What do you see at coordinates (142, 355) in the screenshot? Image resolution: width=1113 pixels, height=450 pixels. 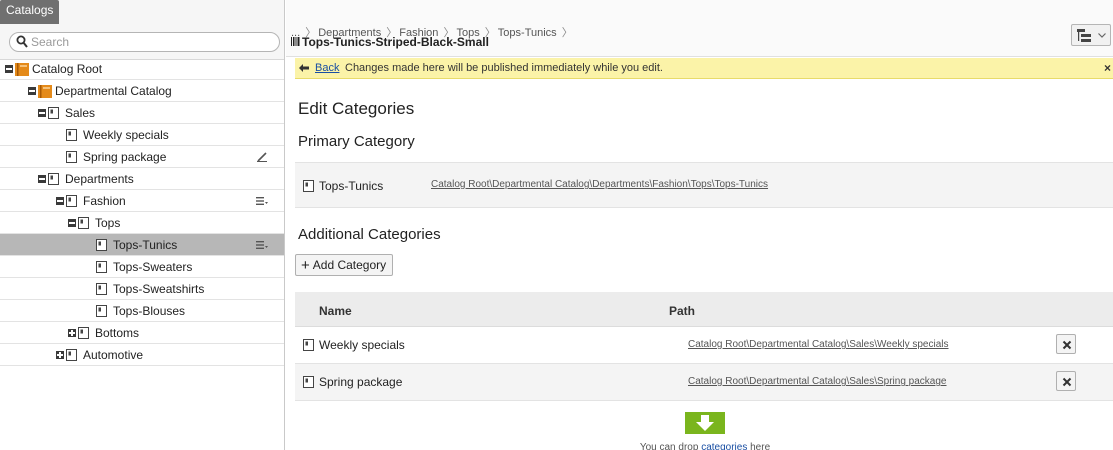 I see `tree-item: Automotive` at bounding box center [142, 355].